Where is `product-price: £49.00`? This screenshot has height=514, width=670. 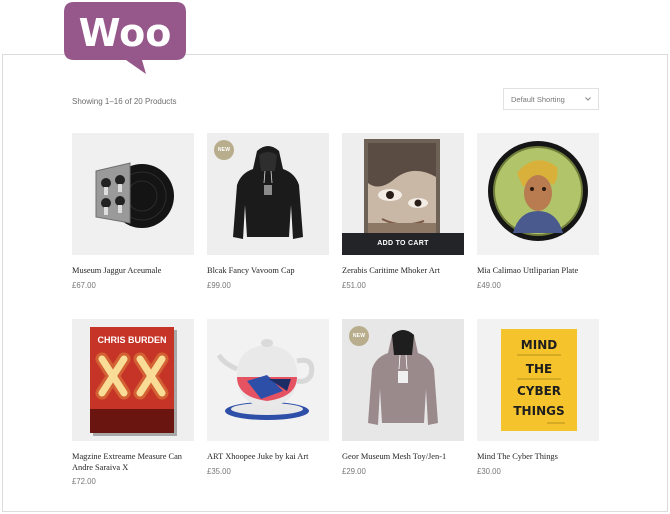 product-price: £49.00 is located at coordinates (489, 285).